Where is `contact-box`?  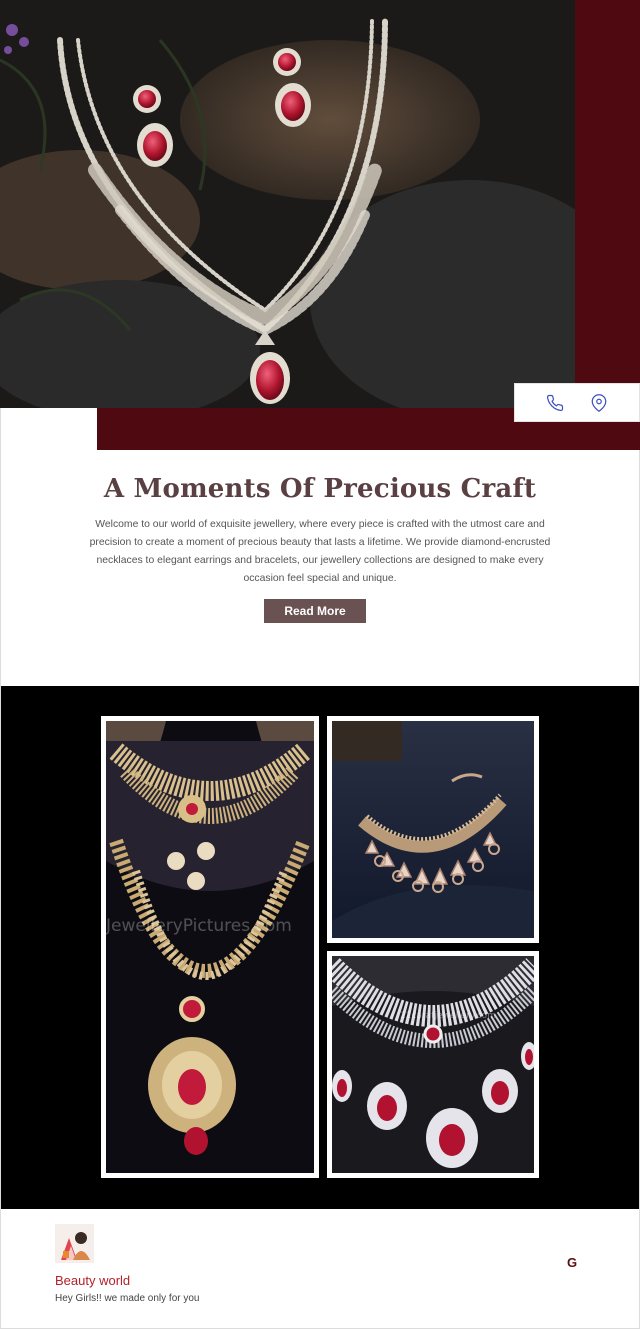 contact-box is located at coordinates (577, 402).